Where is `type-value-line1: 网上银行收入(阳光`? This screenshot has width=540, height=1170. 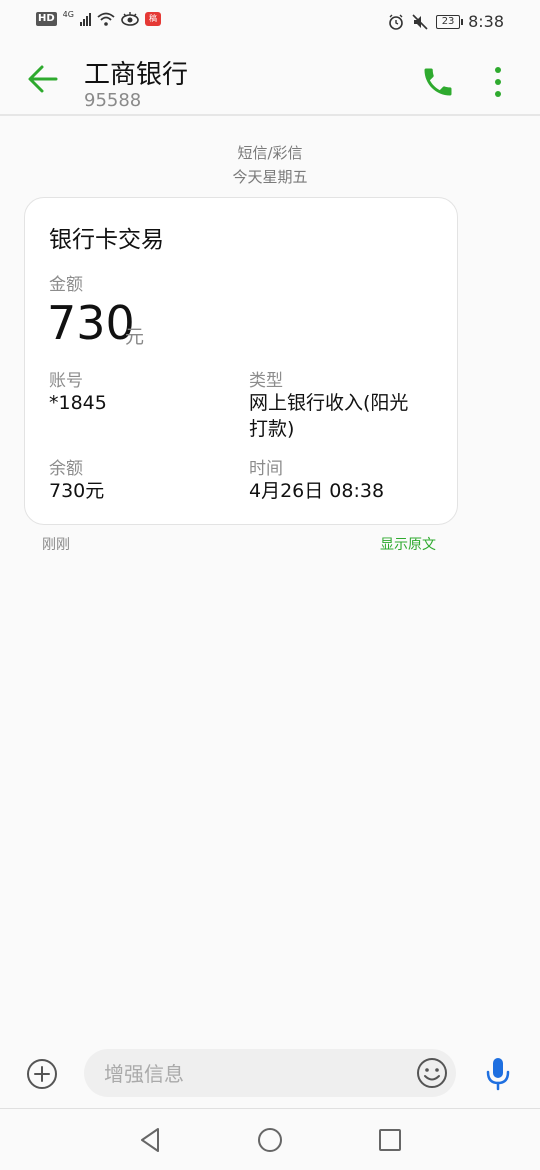
type-value-line1: 网上银行收入(阳光 is located at coordinates (329, 403).